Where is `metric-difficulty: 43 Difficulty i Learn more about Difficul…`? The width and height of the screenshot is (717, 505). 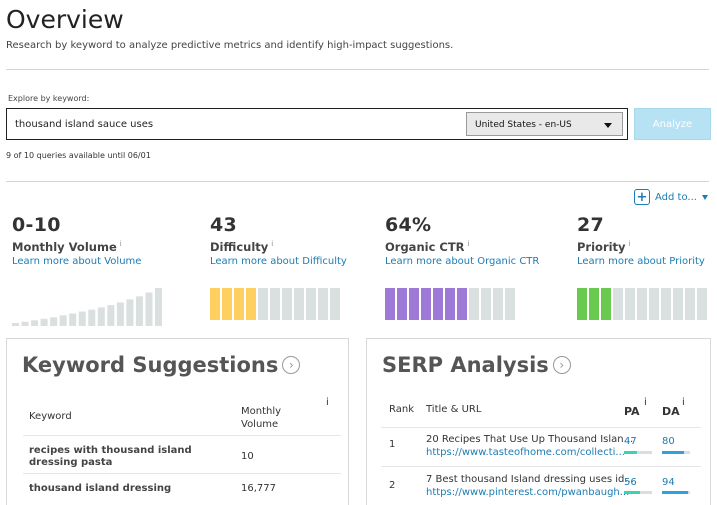 metric-difficulty: 43 Difficulty i Learn more about Difficul… is located at coordinates (278, 240).